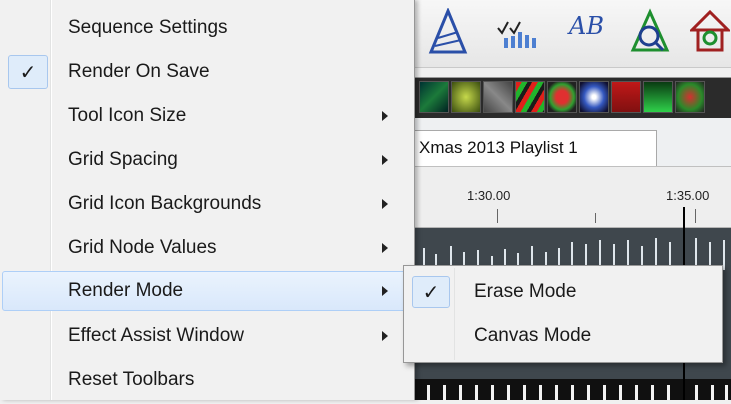 The width and height of the screenshot is (731, 404). I want to click on submenu-item-erase-mode: ✓ Erase Mode, so click(564, 292).